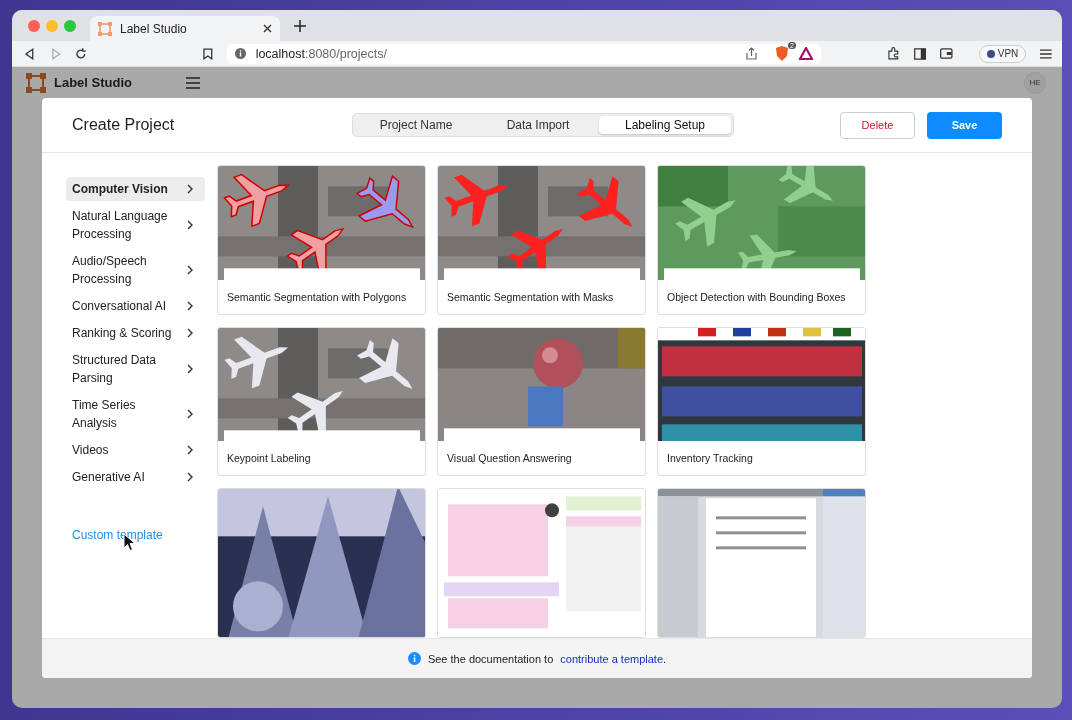  Describe the element at coordinates (269, 459) in the screenshot. I see `template-title: Keypoint Labeling` at that location.